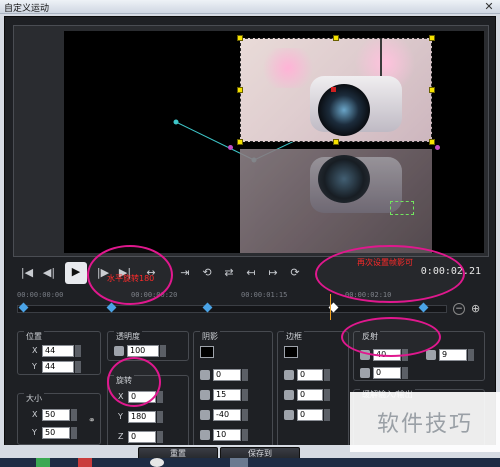 The height and width of the screenshot is (467, 500). I want to click on border-row-1: 0, so click(307, 374).